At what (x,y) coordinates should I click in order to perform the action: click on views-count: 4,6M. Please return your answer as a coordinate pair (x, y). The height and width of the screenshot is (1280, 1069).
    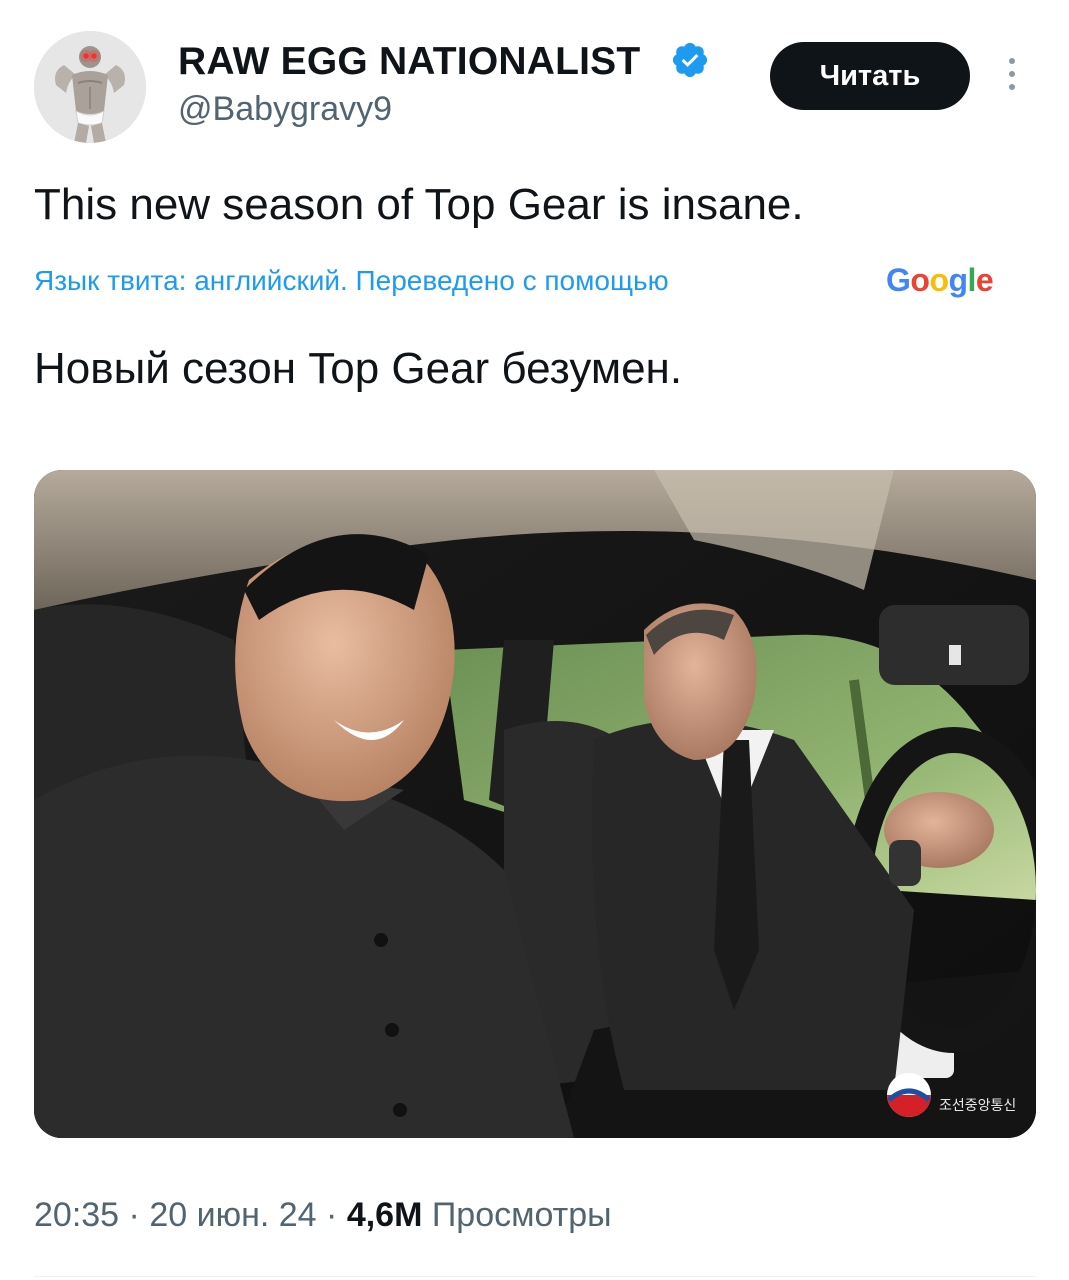
    Looking at the image, I should click on (384, 1215).